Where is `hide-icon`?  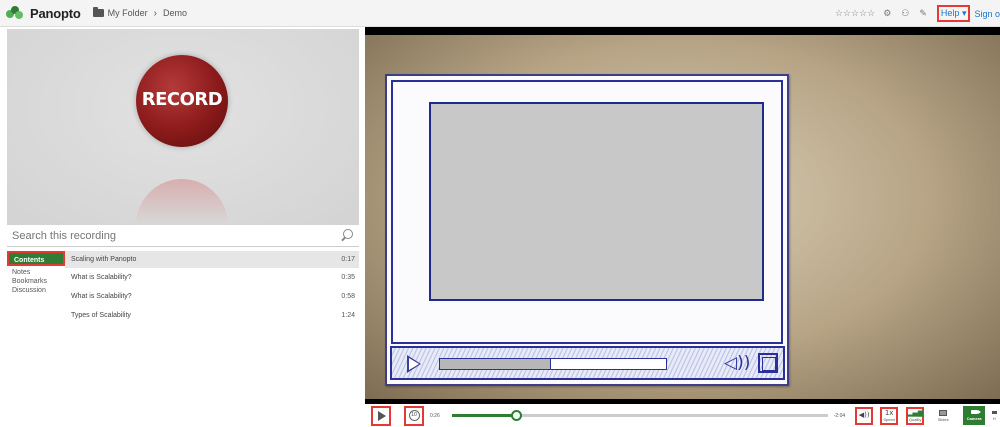 hide-icon is located at coordinates (994, 412).